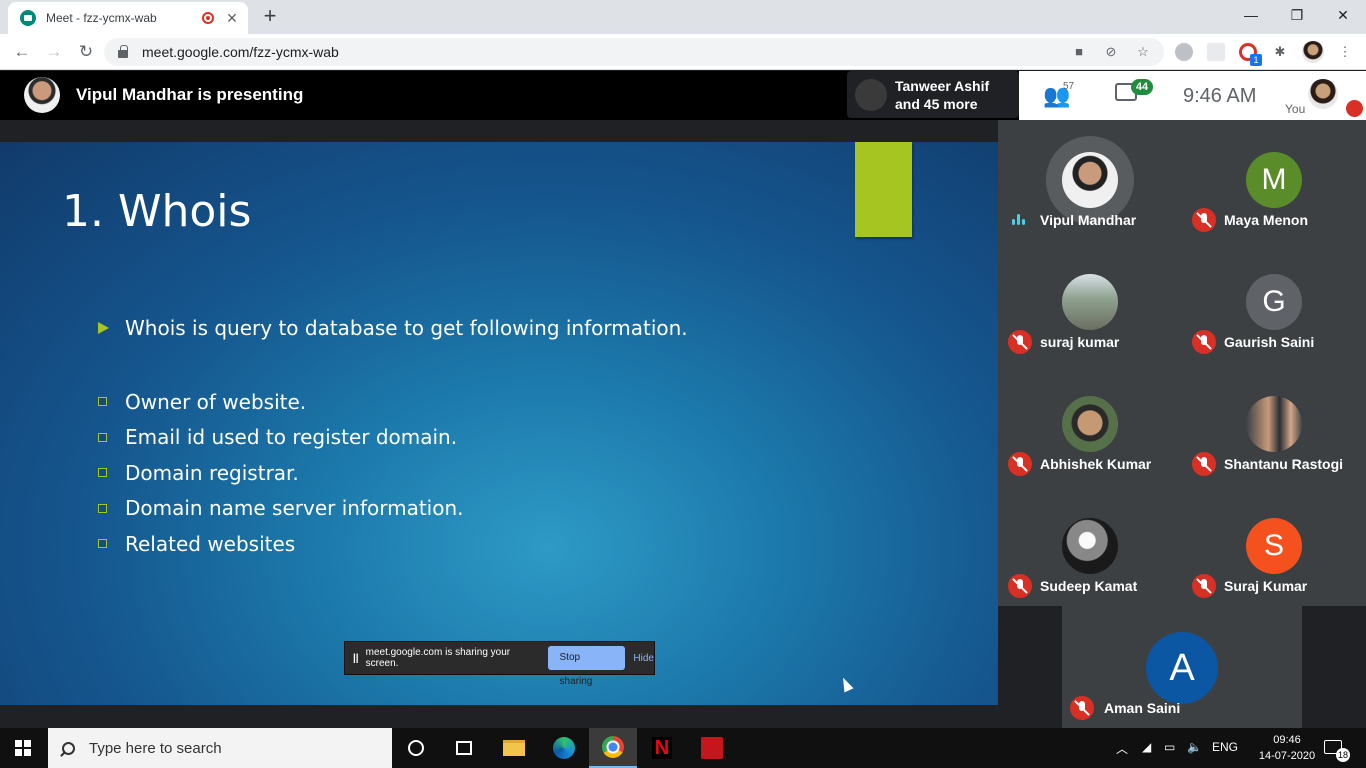  What do you see at coordinates (1079, 52) in the screenshot?
I see `camera-icon: ■` at bounding box center [1079, 52].